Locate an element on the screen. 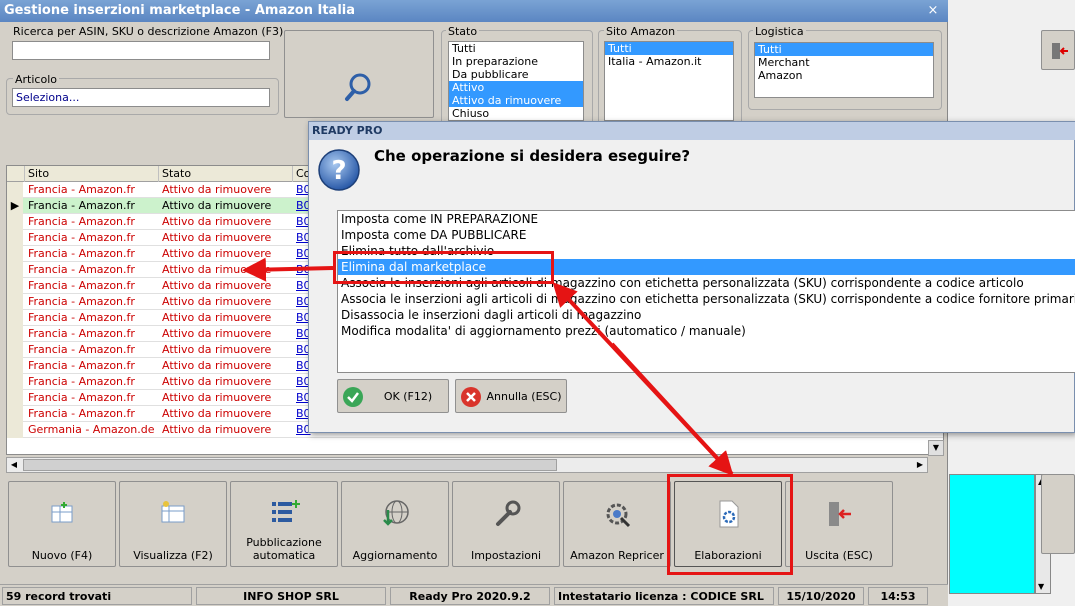 Image resolution: width=1075 pixels, height=606 pixels. stato-option-item: Da pubblicare is located at coordinates (516, 74).